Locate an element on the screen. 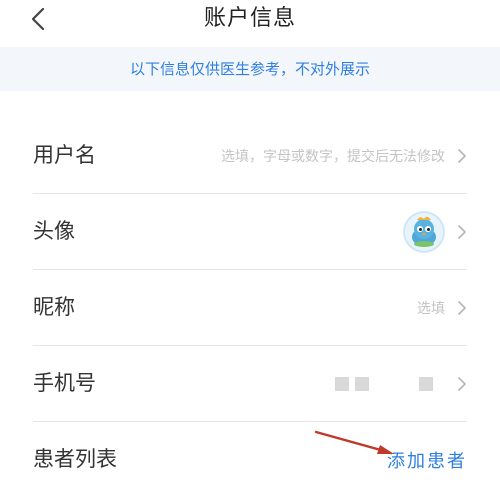  avatar-label: 头像 is located at coordinates (54, 231).